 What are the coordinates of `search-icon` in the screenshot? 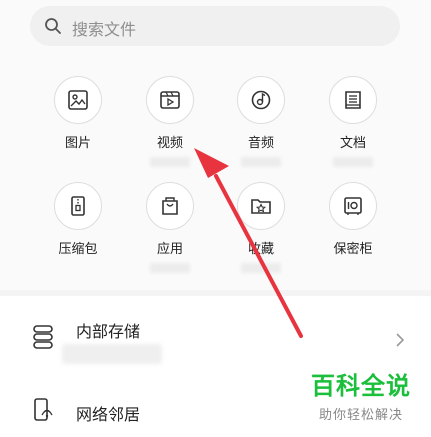 It's located at (53, 26).